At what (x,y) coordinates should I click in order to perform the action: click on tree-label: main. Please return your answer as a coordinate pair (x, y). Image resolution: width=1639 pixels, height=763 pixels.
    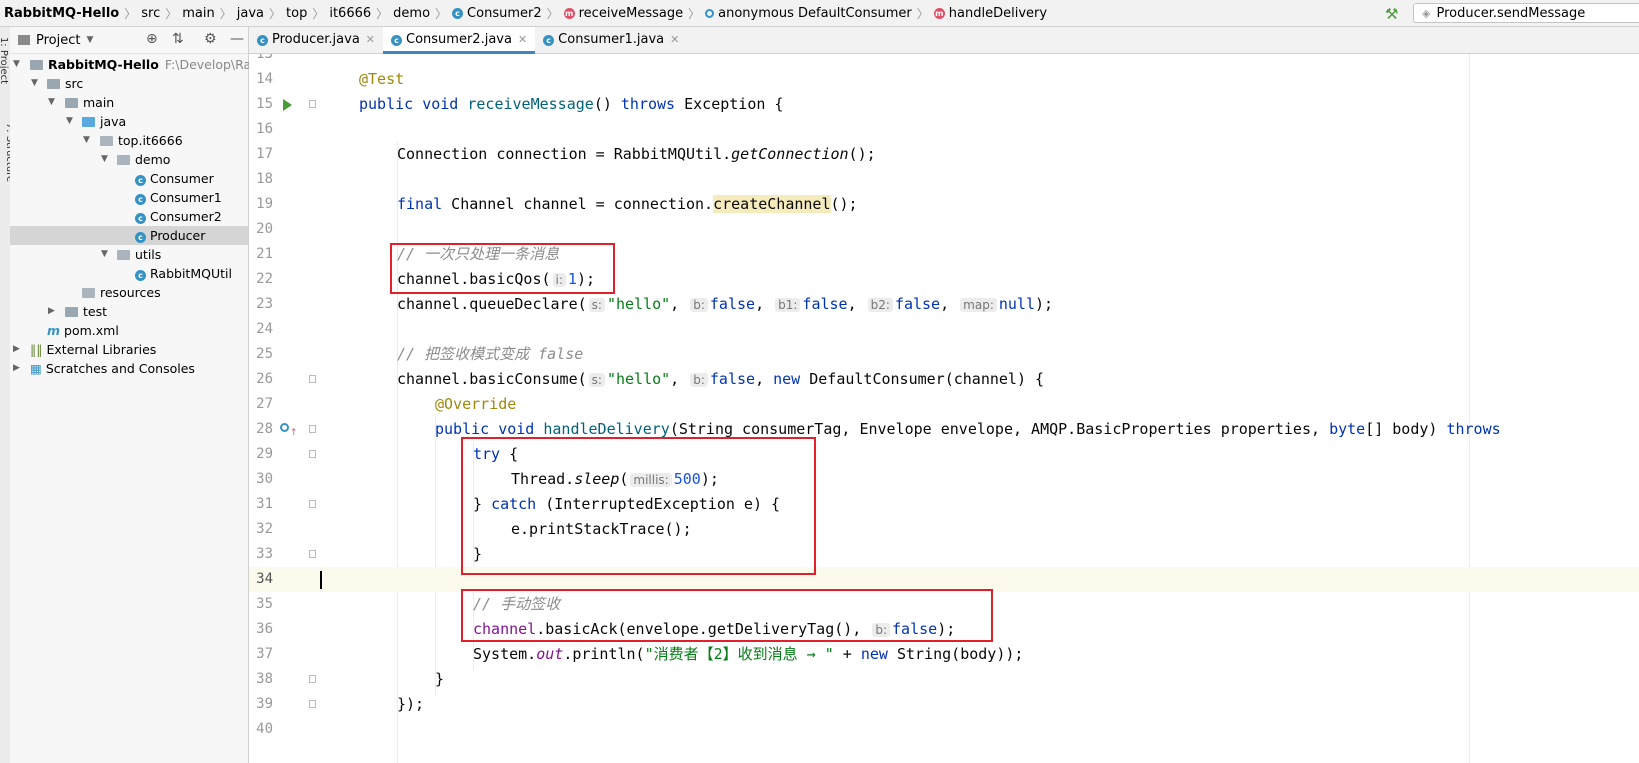
    Looking at the image, I should click on (99, 102).